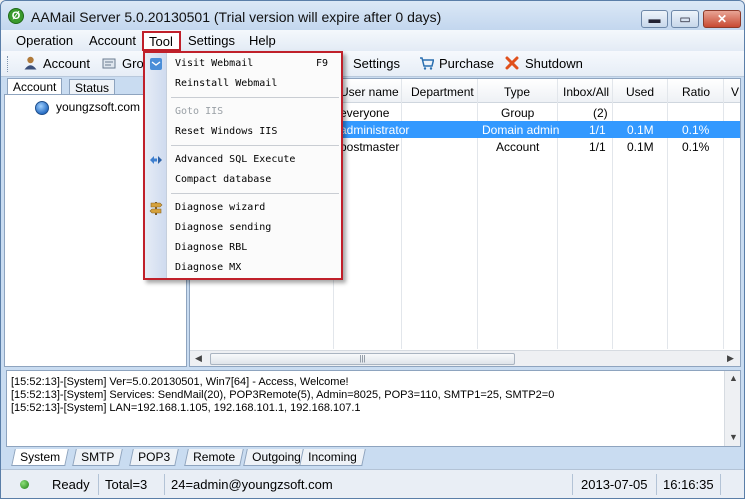 The height and width of the screenshot is (499, 745). Describe the element at coordinates (735, 92) in the screenshot. I see `col-v: V` at that location.